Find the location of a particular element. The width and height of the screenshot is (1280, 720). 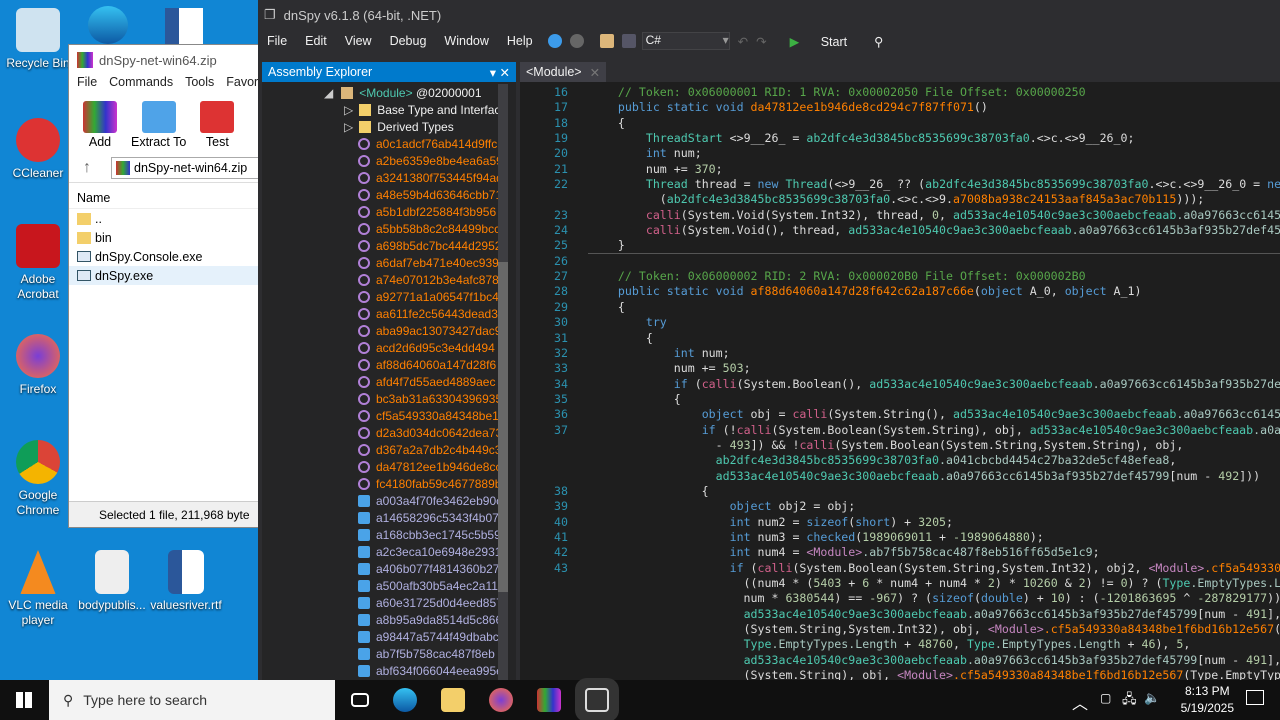

tree-item-field: a168cbb3ec1745c5b59 is located at coordinates (389, 534).